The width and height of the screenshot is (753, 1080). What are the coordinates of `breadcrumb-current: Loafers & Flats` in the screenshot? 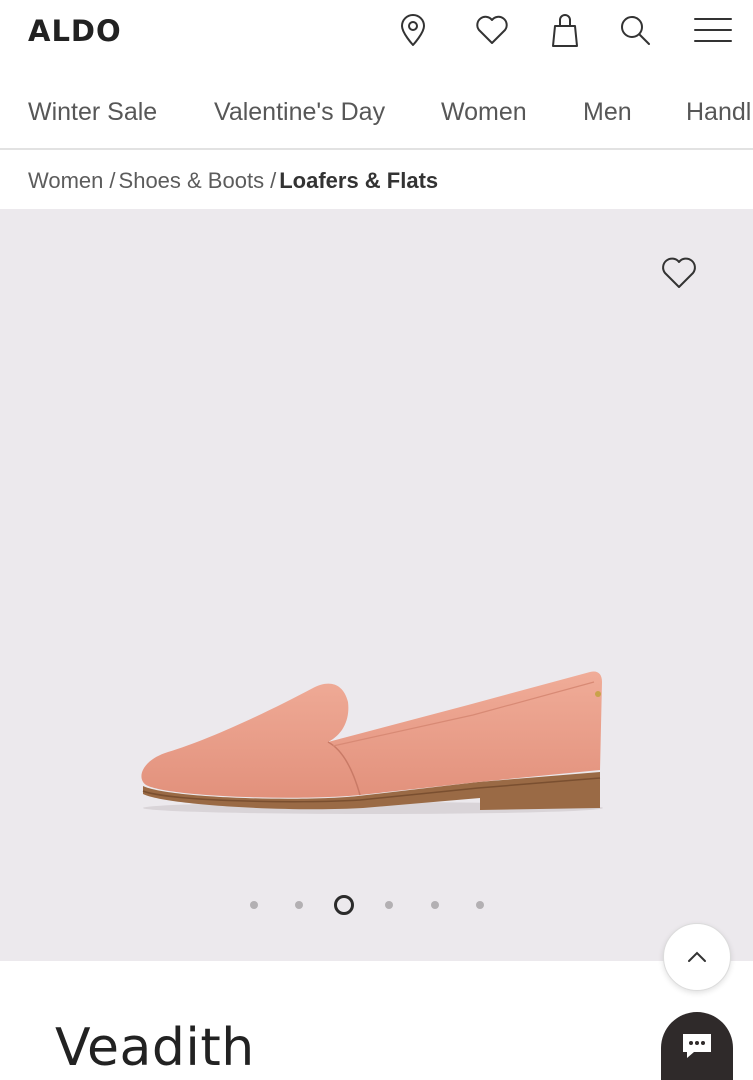 It's located at (359, 180).